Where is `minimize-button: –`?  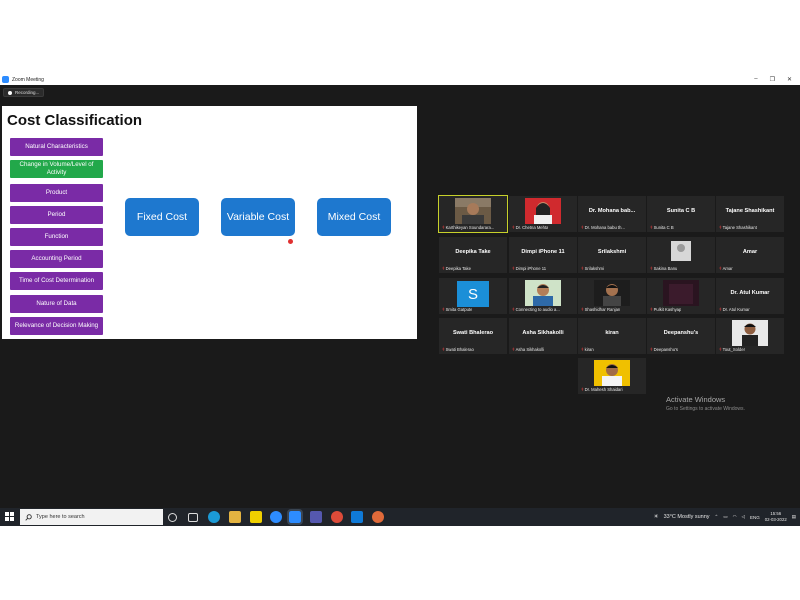 minimize-button: – is located at coordinates (755, 79).